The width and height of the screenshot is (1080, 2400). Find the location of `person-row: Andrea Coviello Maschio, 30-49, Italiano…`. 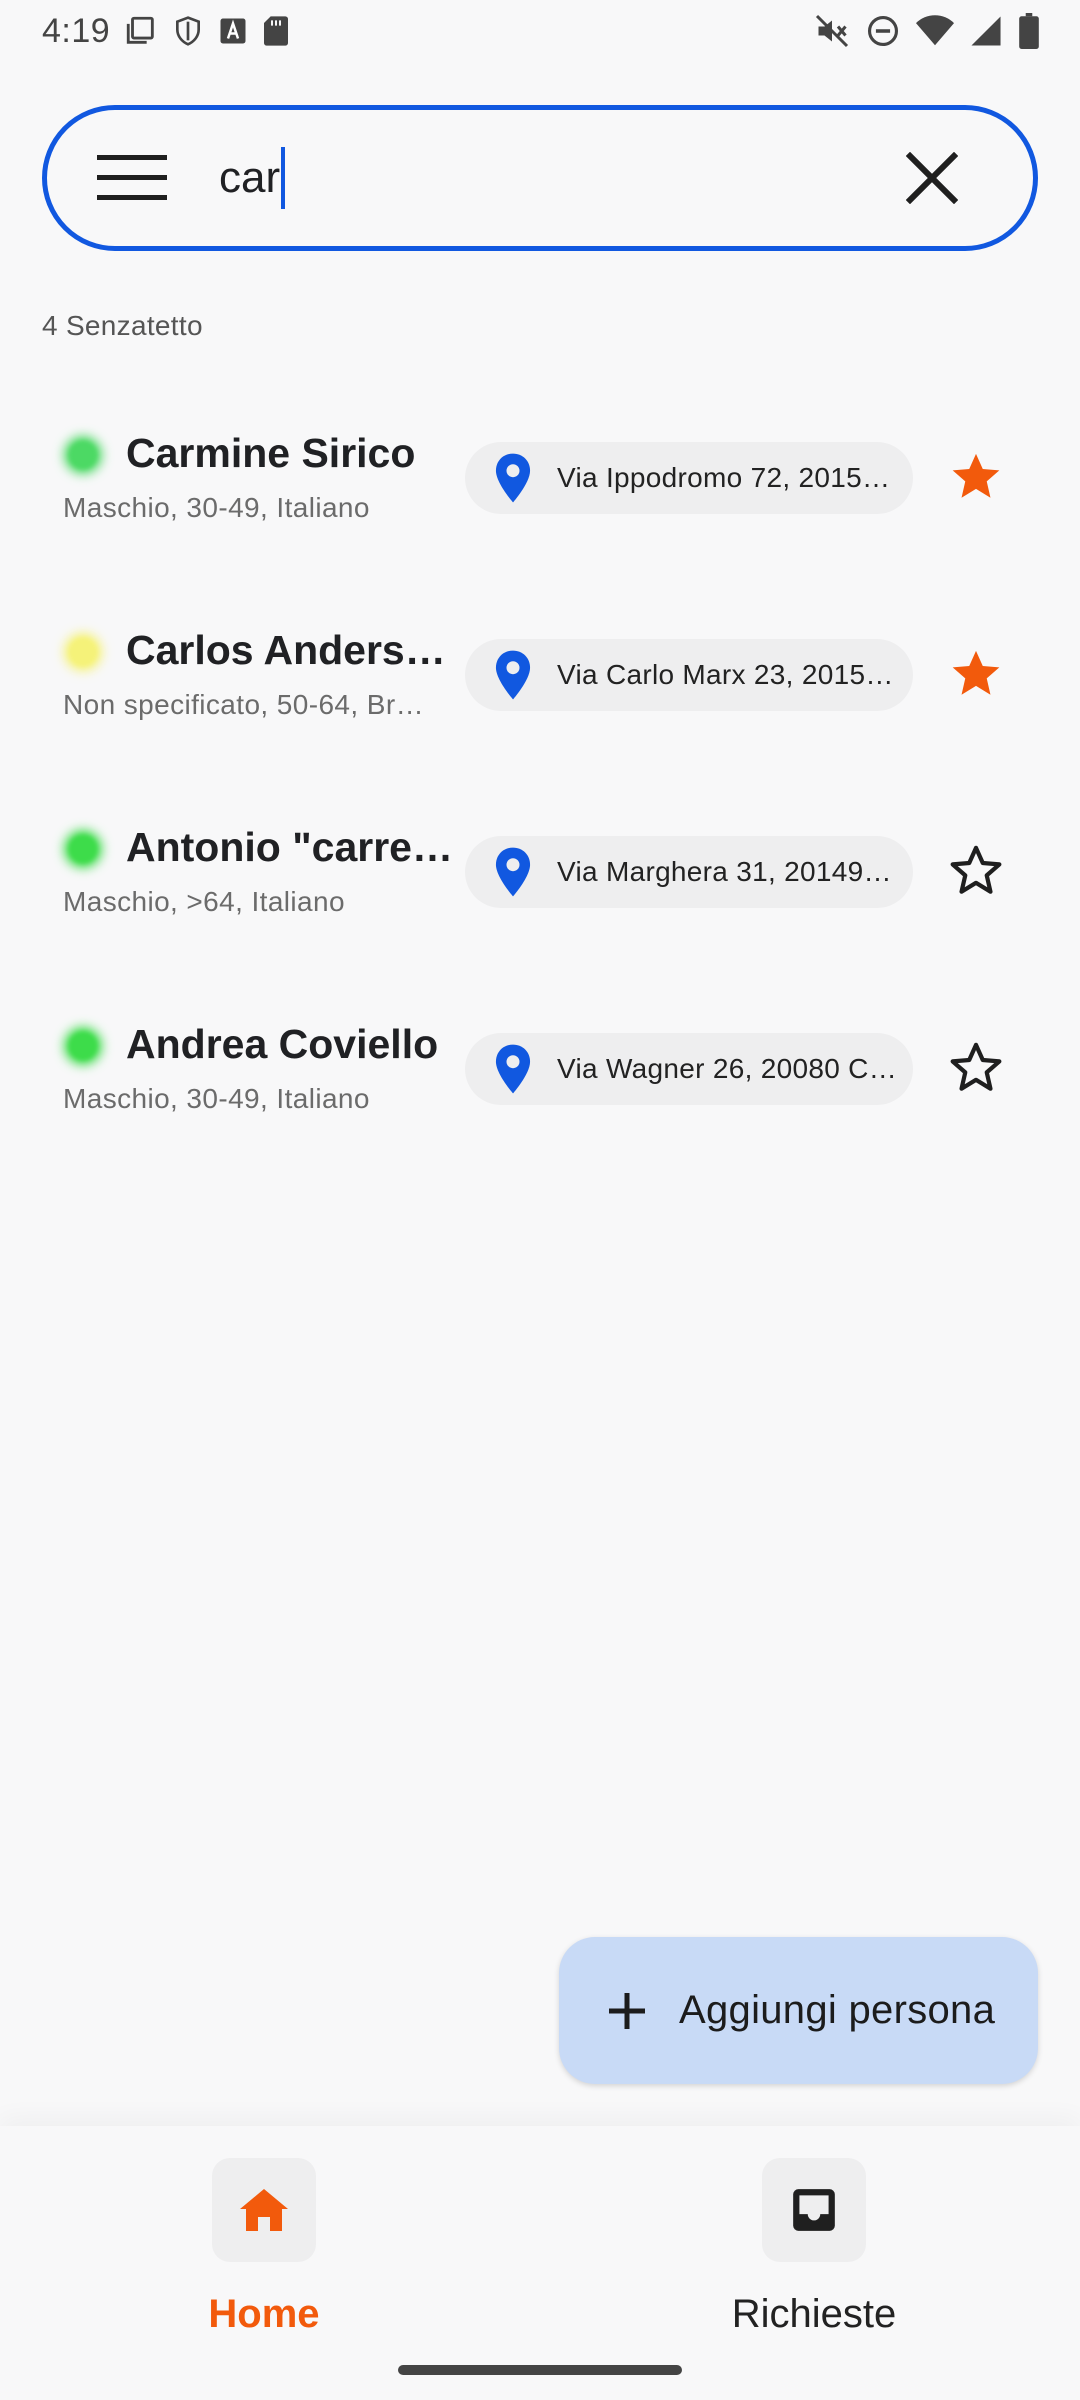

person-row: Andrea Coviello Maschio, 30-49, Italiano… is located at coordinates (540, 1089).